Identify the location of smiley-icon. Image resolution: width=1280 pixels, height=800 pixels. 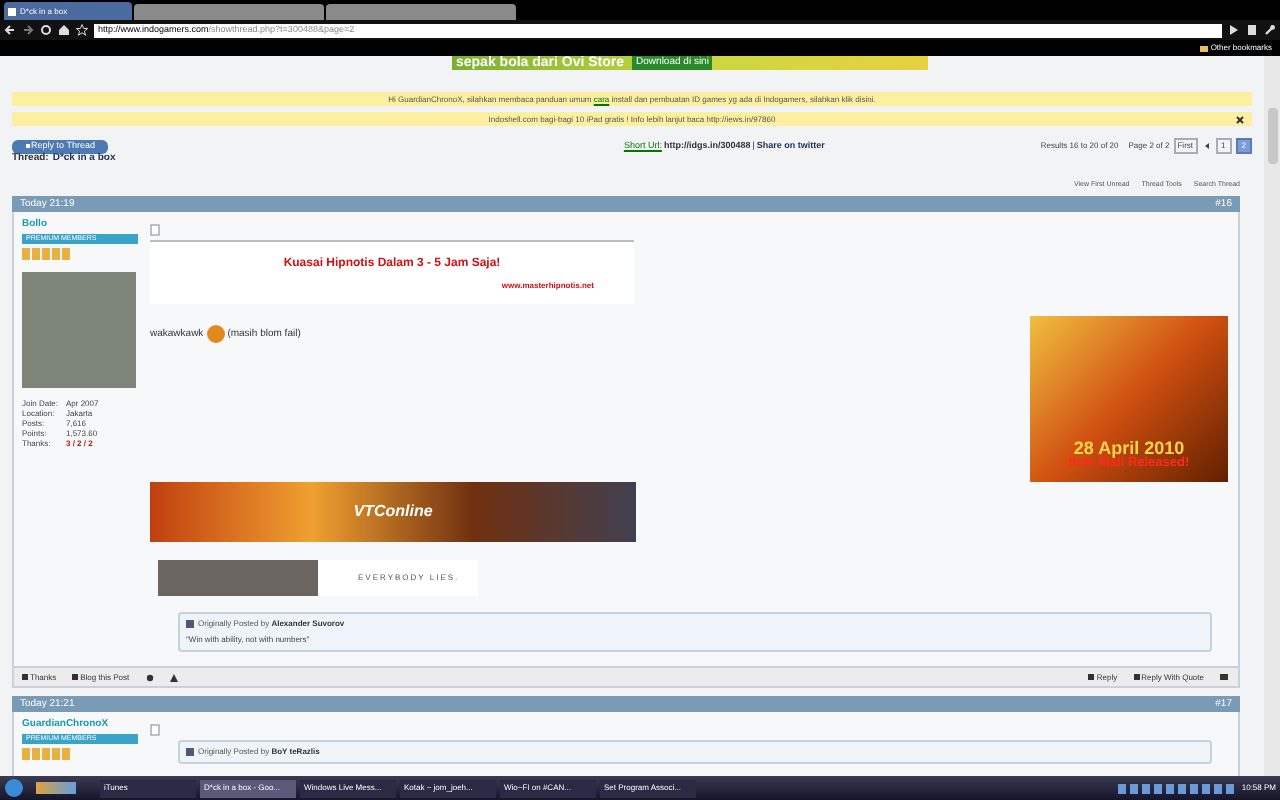
(215, 334).